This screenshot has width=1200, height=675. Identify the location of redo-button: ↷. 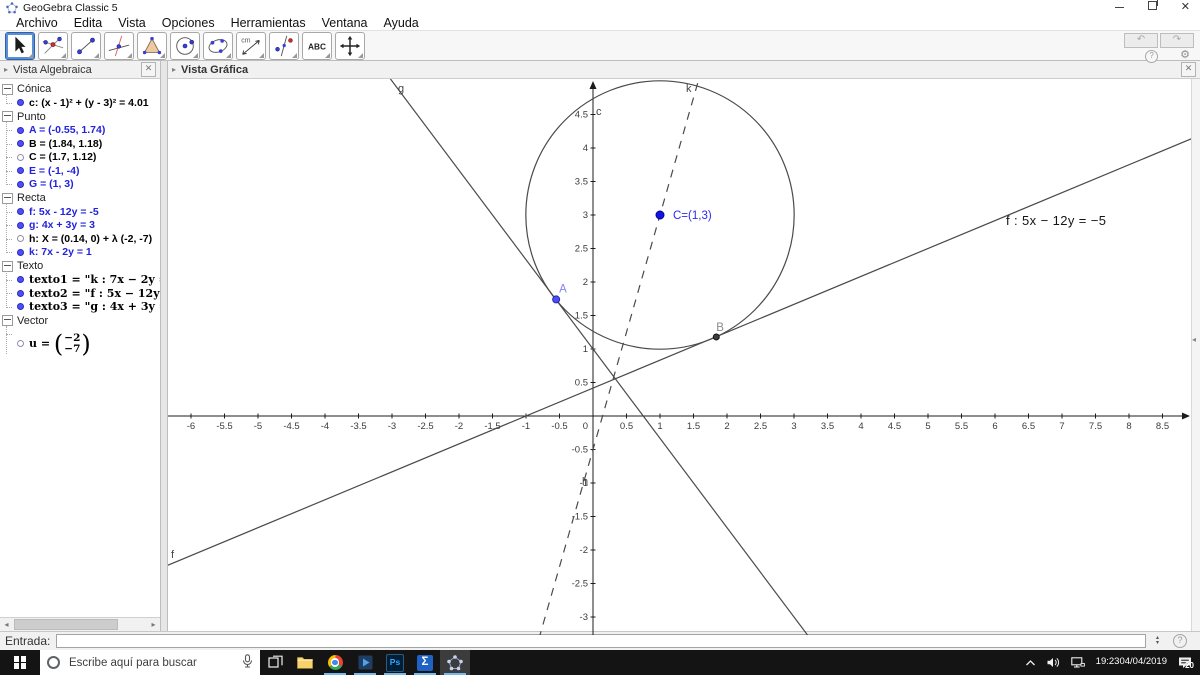
(1177, 40).